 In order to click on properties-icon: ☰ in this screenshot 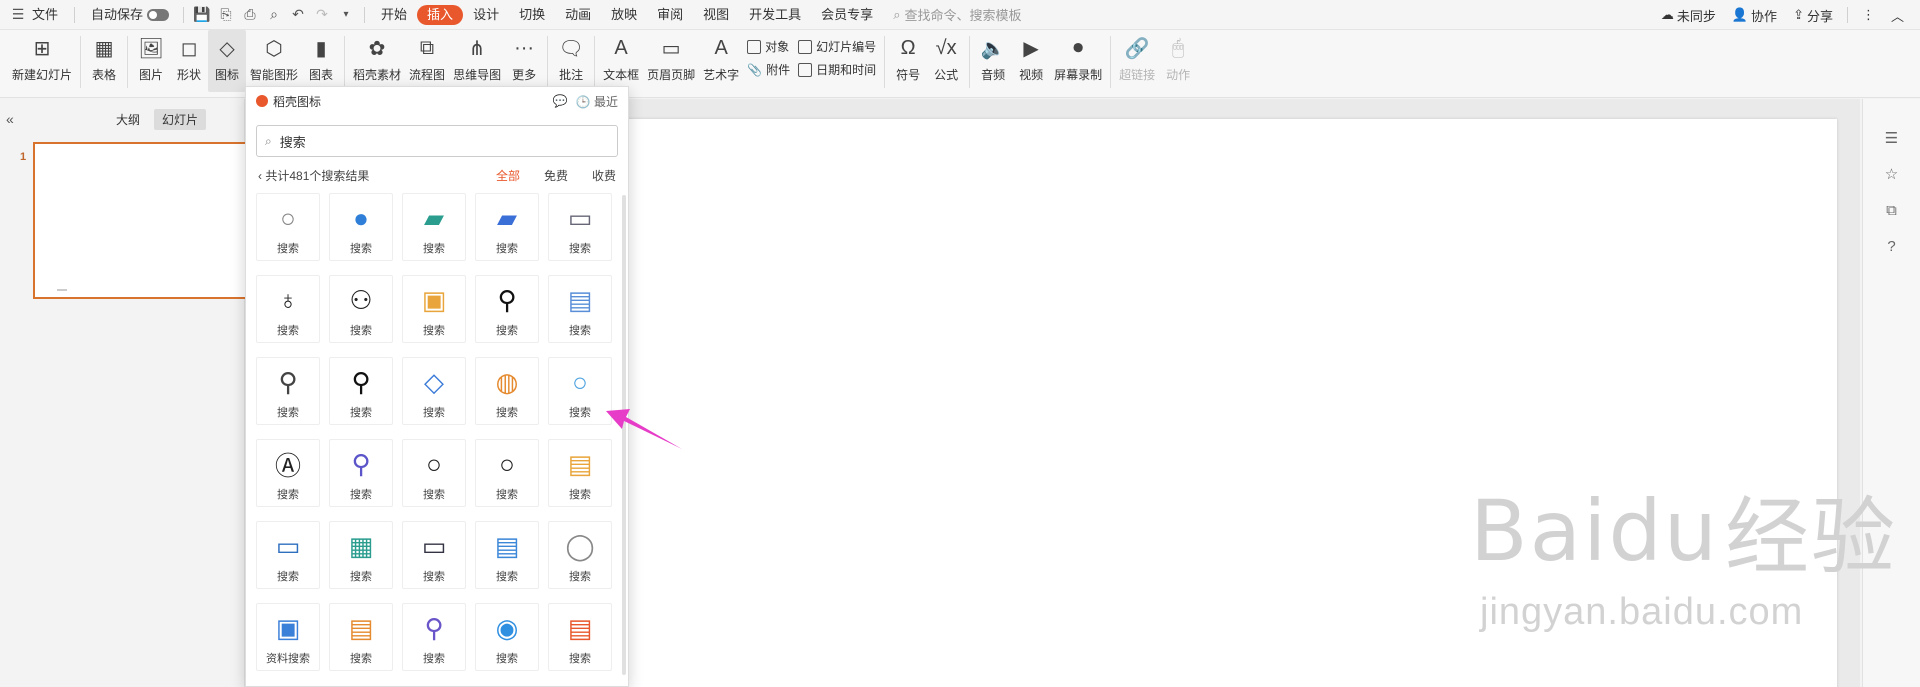, I will do `click(1892, 138)`.